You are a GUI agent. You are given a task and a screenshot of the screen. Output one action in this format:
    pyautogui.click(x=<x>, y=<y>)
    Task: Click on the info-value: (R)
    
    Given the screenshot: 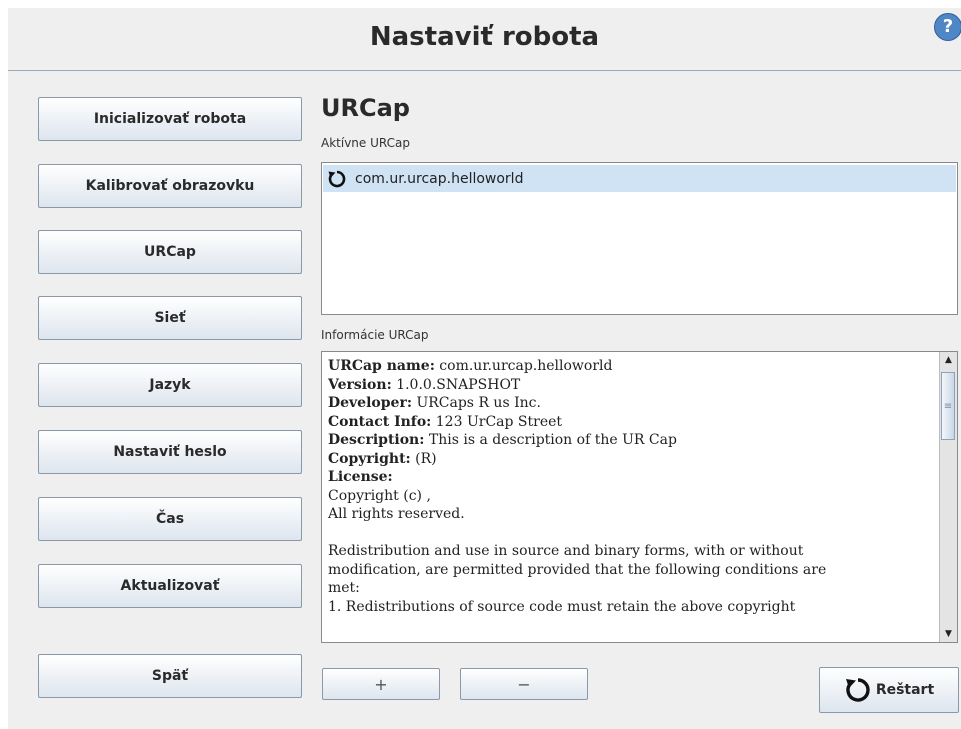 What is the action you would take?
    pyautogui.click(x=423, y=458)
    